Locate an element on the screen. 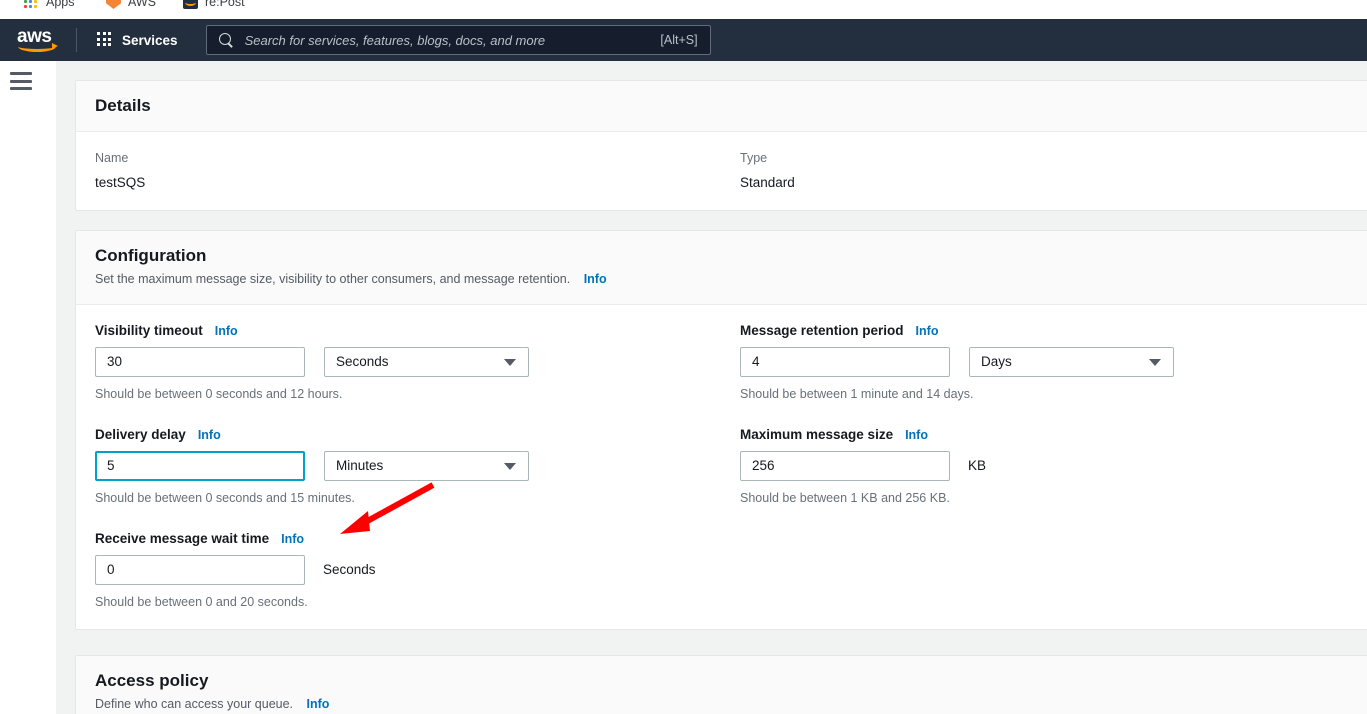 Image resolution: width=1367 pixels, height=714 pixels. visibility-timeout-input is located at coordinates (200, 361).